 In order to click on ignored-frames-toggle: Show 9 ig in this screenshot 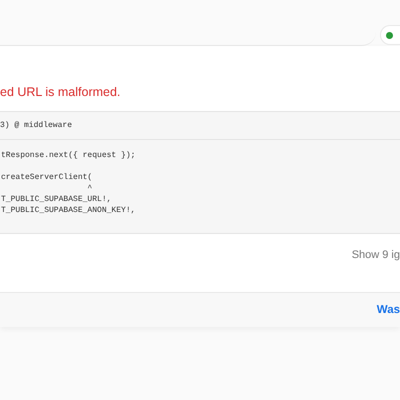, I will do `click(376, 255)`.